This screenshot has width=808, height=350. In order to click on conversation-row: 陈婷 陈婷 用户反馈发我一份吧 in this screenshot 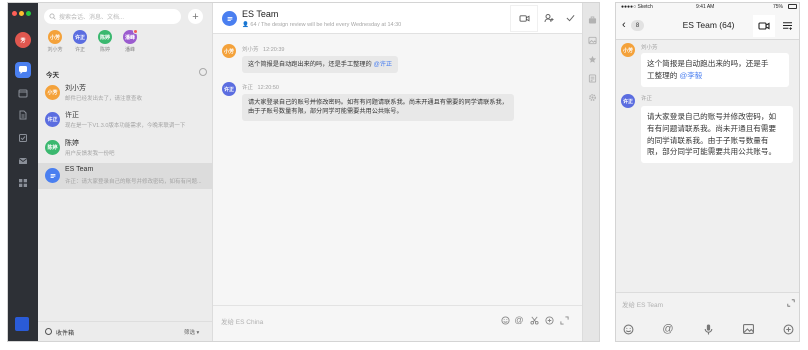, I will do `click(125, 148)`.